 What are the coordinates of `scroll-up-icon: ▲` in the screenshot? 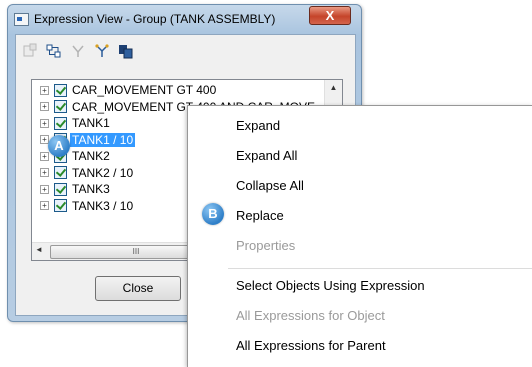 It's located at (333, 87).